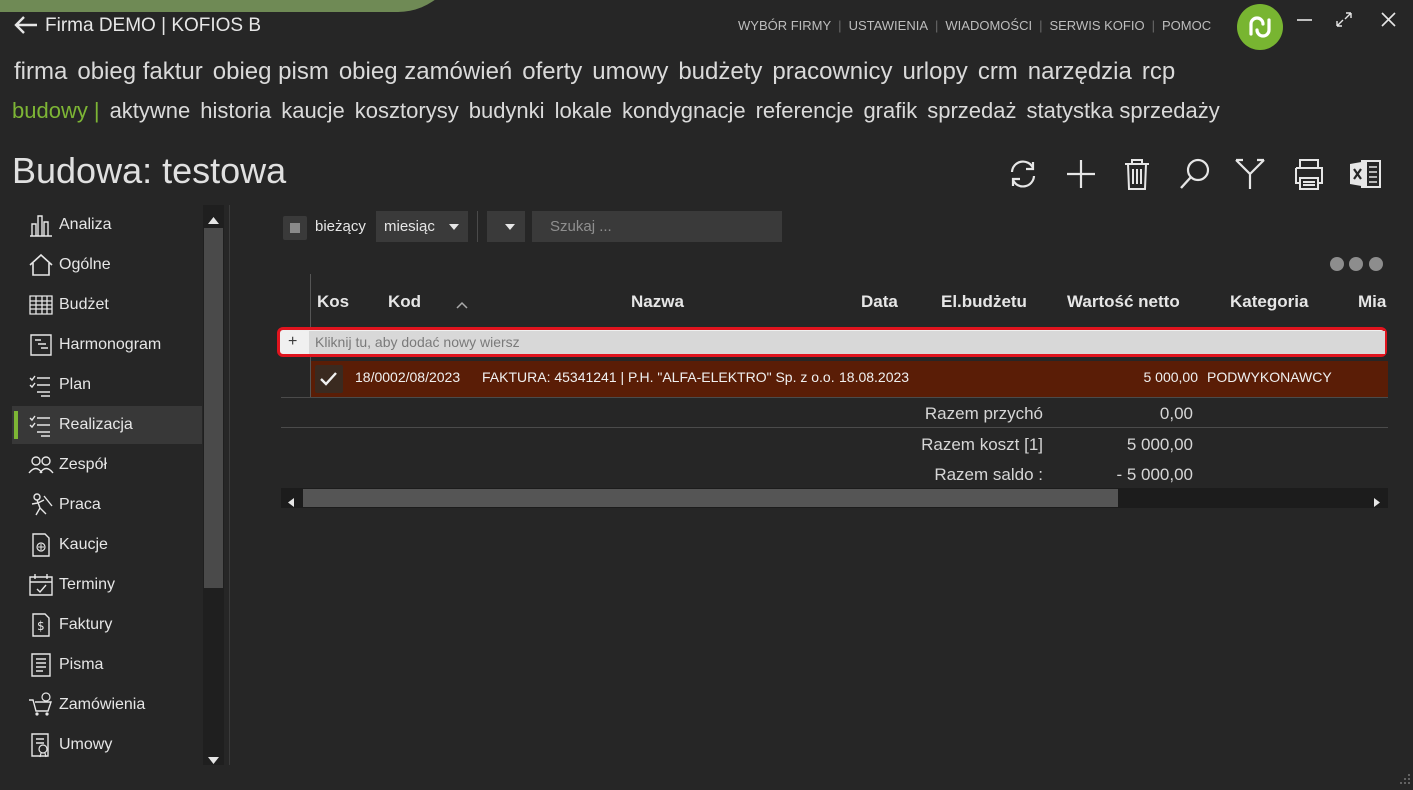 This screenshot has width=1413, height=790. I want to click on summary-label: Razem saldo :, so click(988, 474).